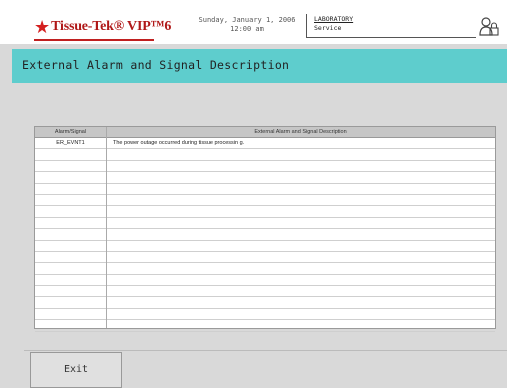 Image resolution: width=507 pixels, height=388 pixels. Describe the element at coordinates (306, 26) in the screenshot. I see `header-divider` at that location.